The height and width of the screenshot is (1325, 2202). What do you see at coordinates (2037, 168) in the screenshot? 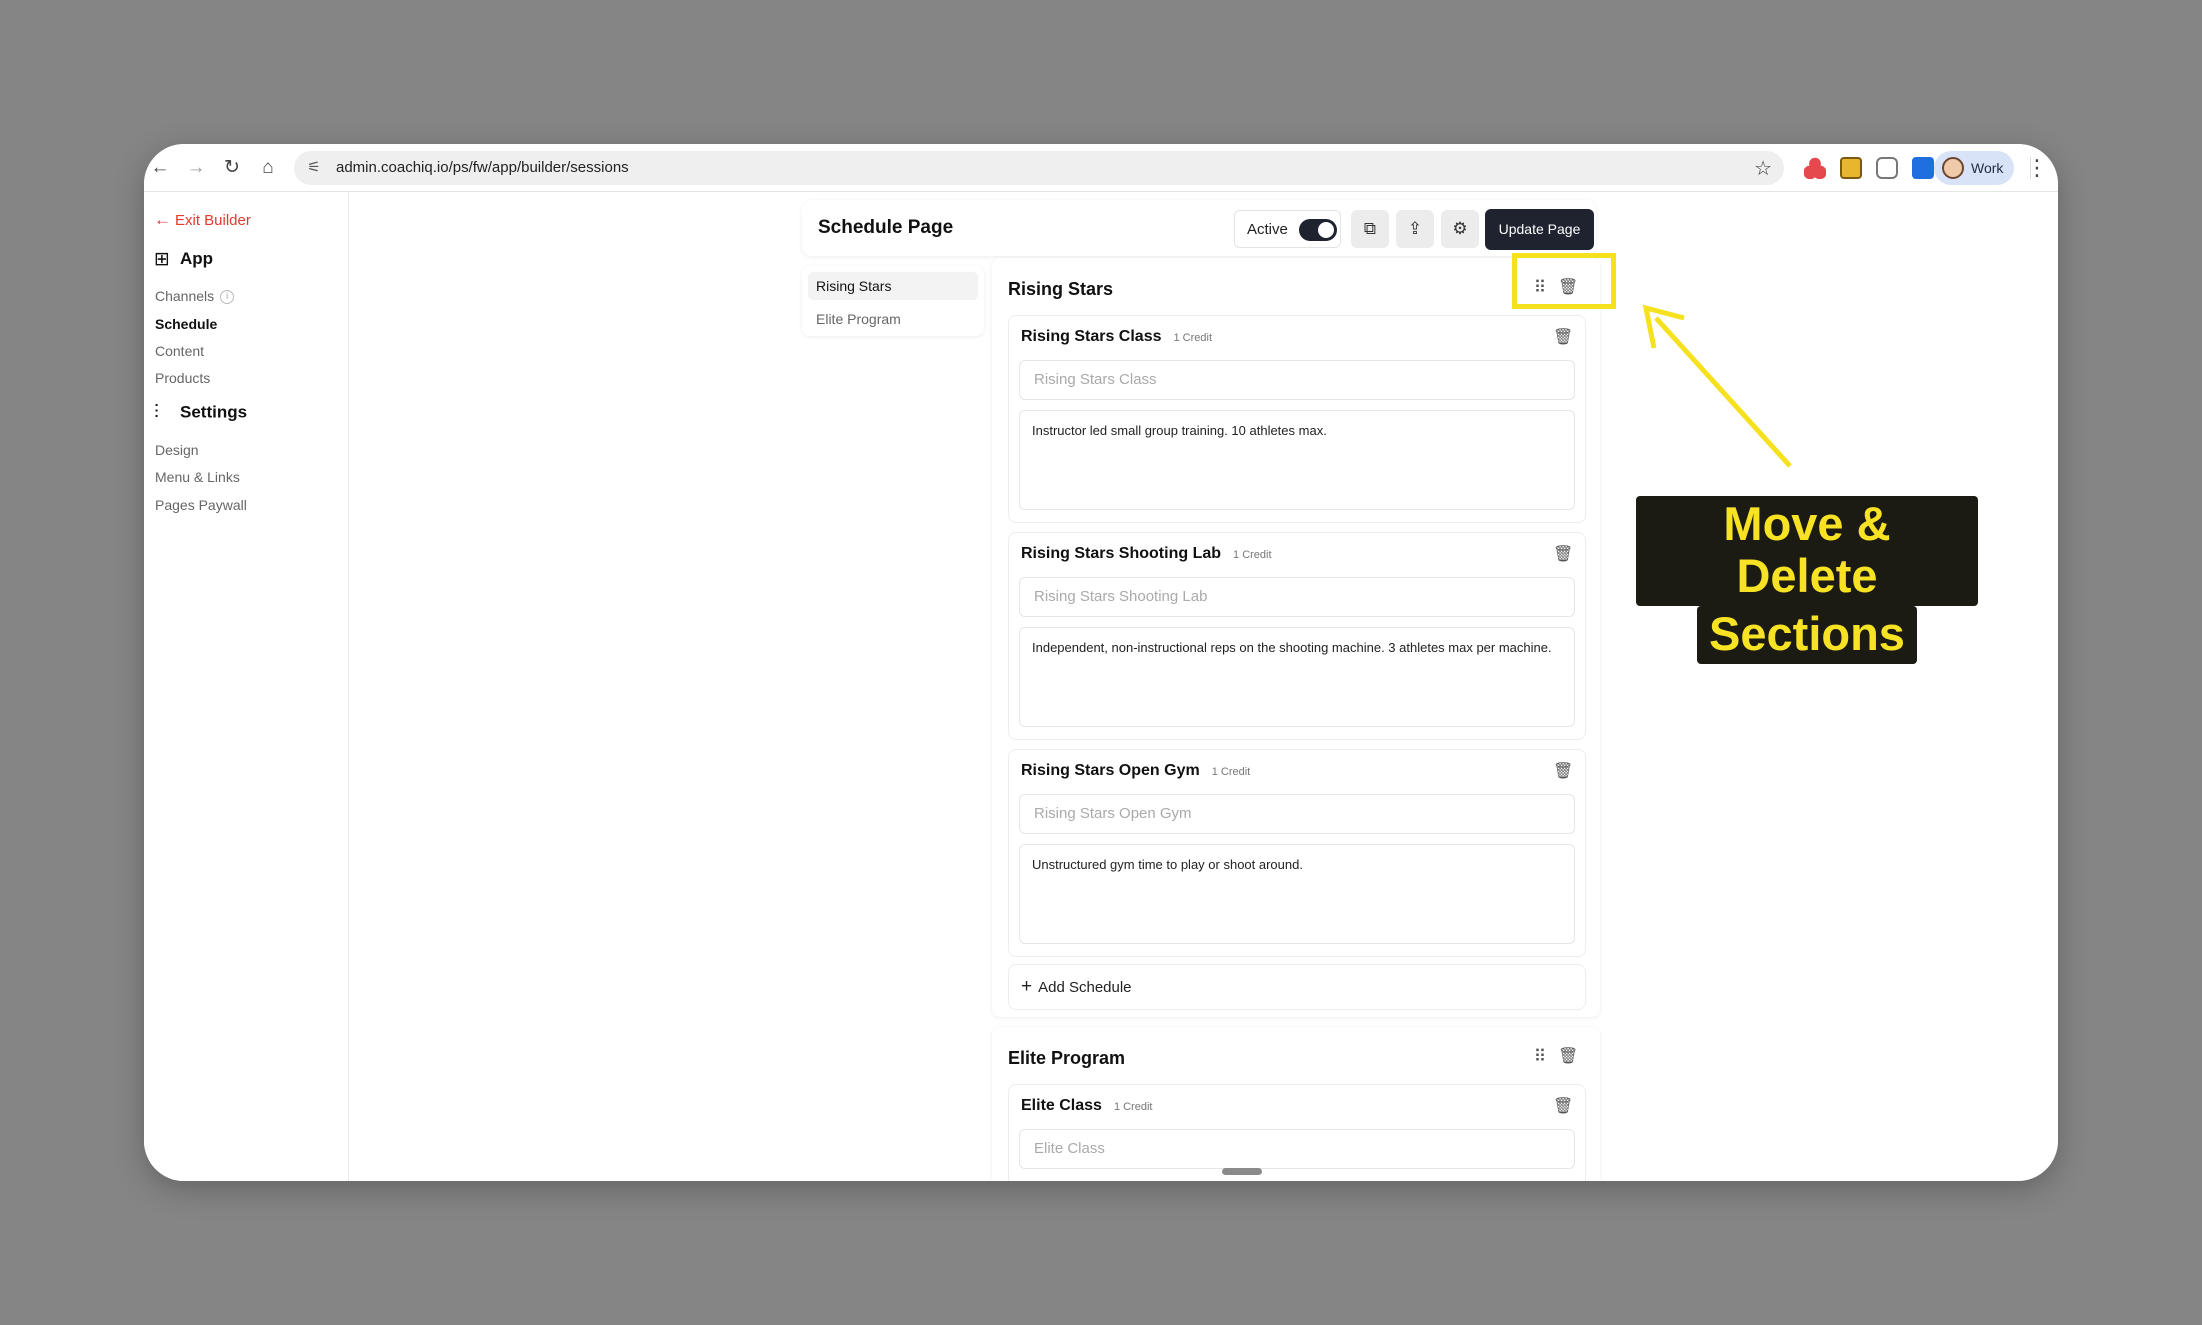
I see `browser-menu-icon: ⋮` at bounding box center [2037, 168].